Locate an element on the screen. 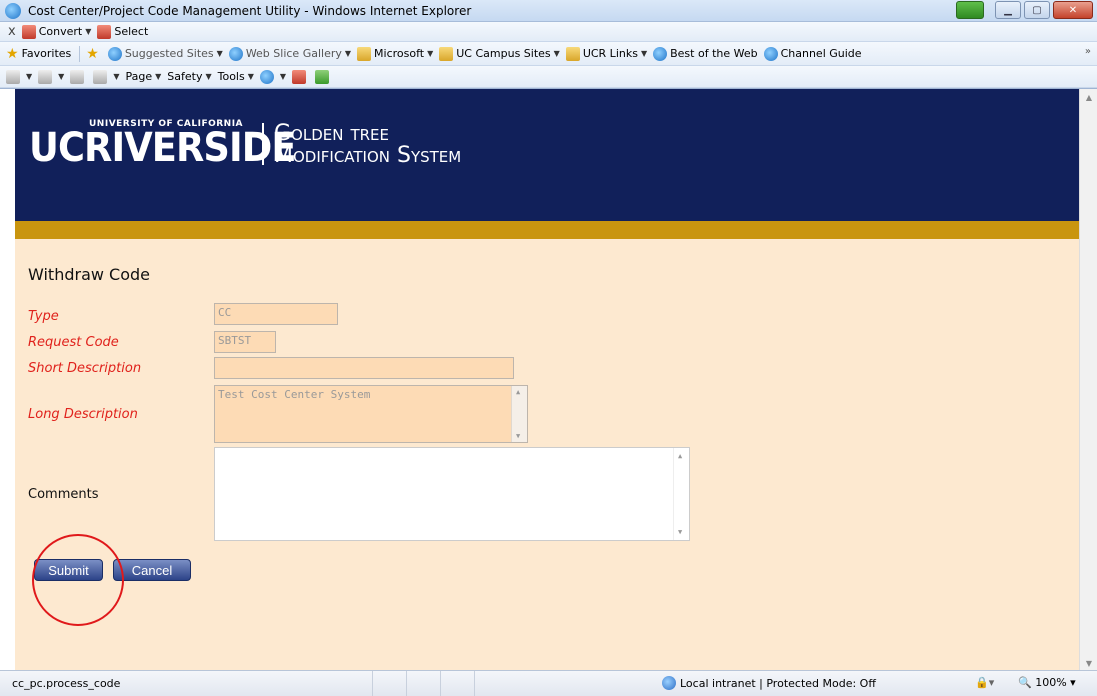 Image resolution: width=1097 pixels, height=696 pixels. ie-logo-icon is located at coordinates (13, 10).